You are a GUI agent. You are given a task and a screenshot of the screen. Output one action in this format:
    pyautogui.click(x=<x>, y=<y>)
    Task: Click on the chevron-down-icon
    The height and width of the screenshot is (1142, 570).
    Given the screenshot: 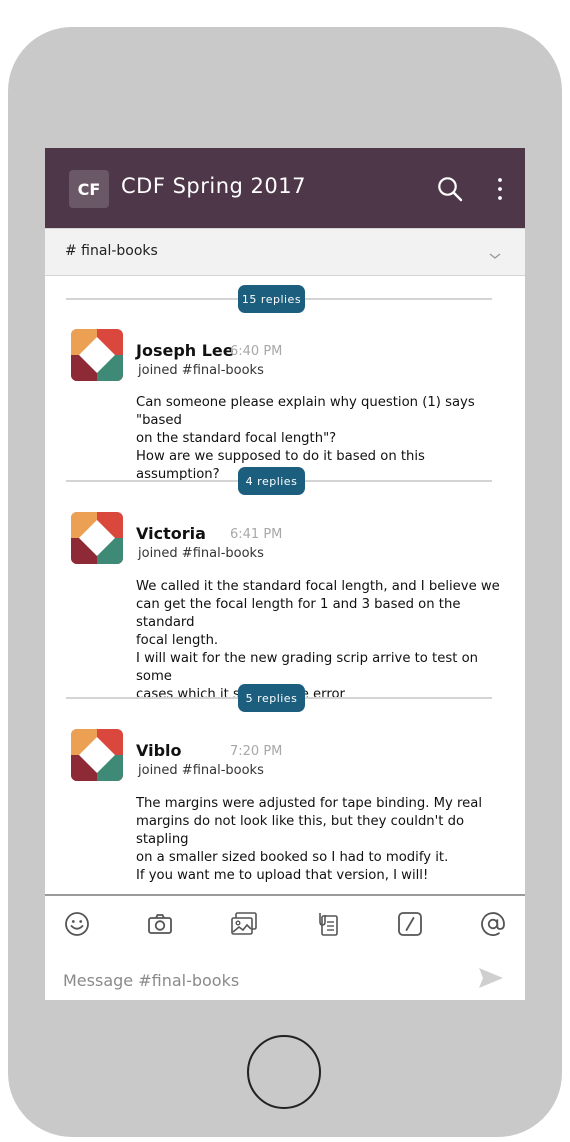 What is the action you would take?
    pyautogui.click(x=495, y=252)
    